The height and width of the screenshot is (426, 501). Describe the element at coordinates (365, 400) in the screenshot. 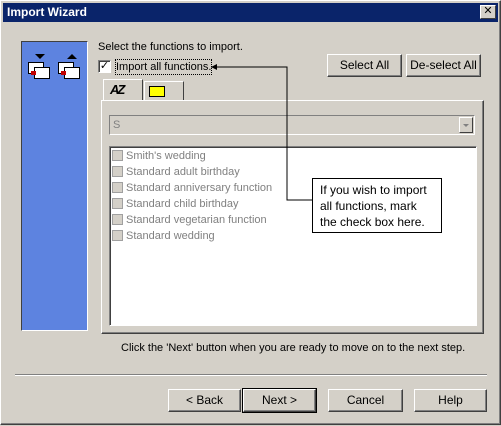

I see `cancel-button: Cancel` at that location.